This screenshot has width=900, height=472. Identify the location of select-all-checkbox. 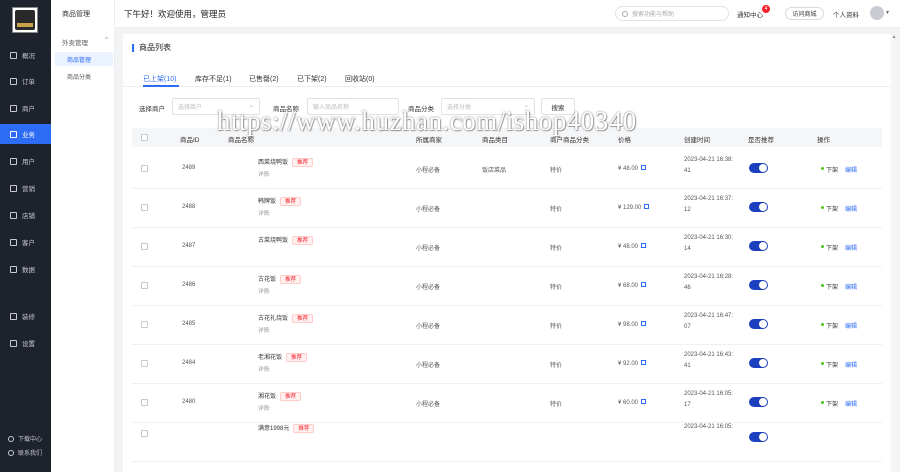
(144, 137).